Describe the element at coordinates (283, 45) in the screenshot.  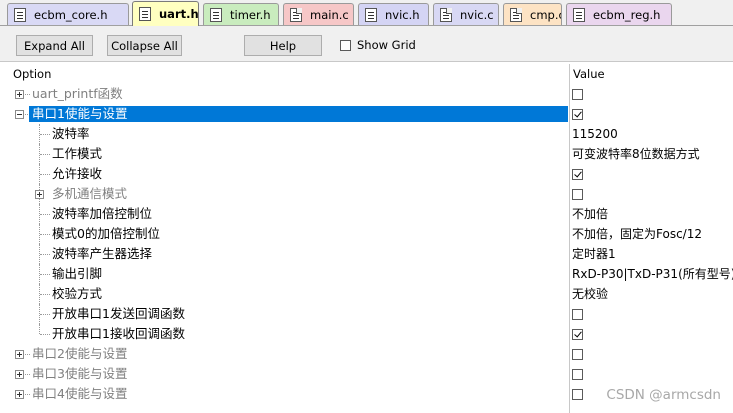
I see `help-button: Help` at that location.